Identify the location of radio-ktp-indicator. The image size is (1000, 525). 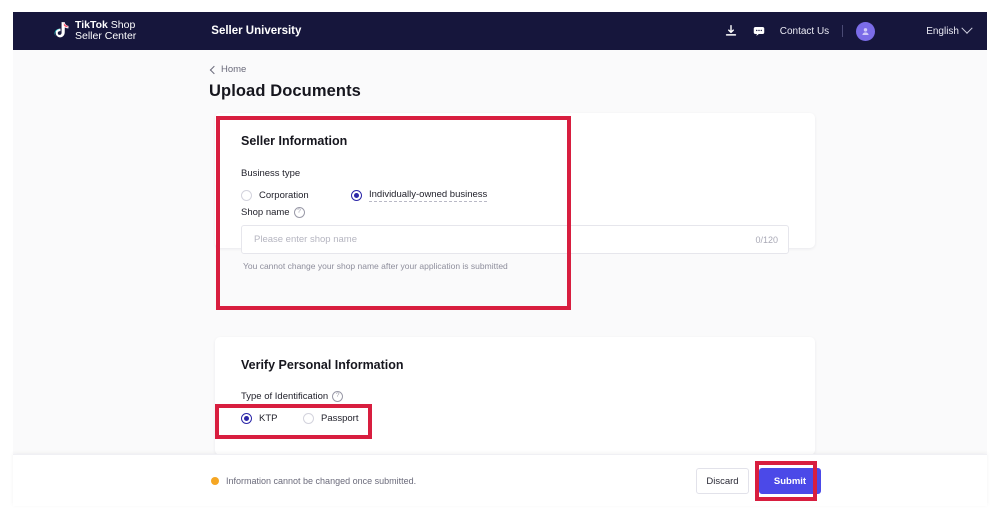
(246, 418).